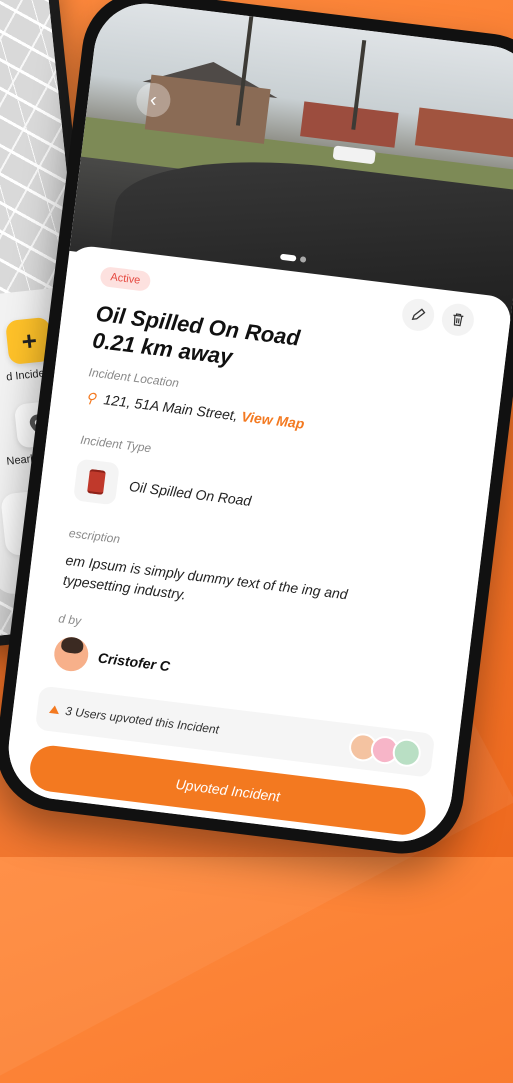 Image resolution: width=513 pixels, height=1083 pixels. What do you see at coordinates (170, 407) in the screenshot?
I see `location-address: 121, 51A Main Street,` at bounding box center [170, 407].